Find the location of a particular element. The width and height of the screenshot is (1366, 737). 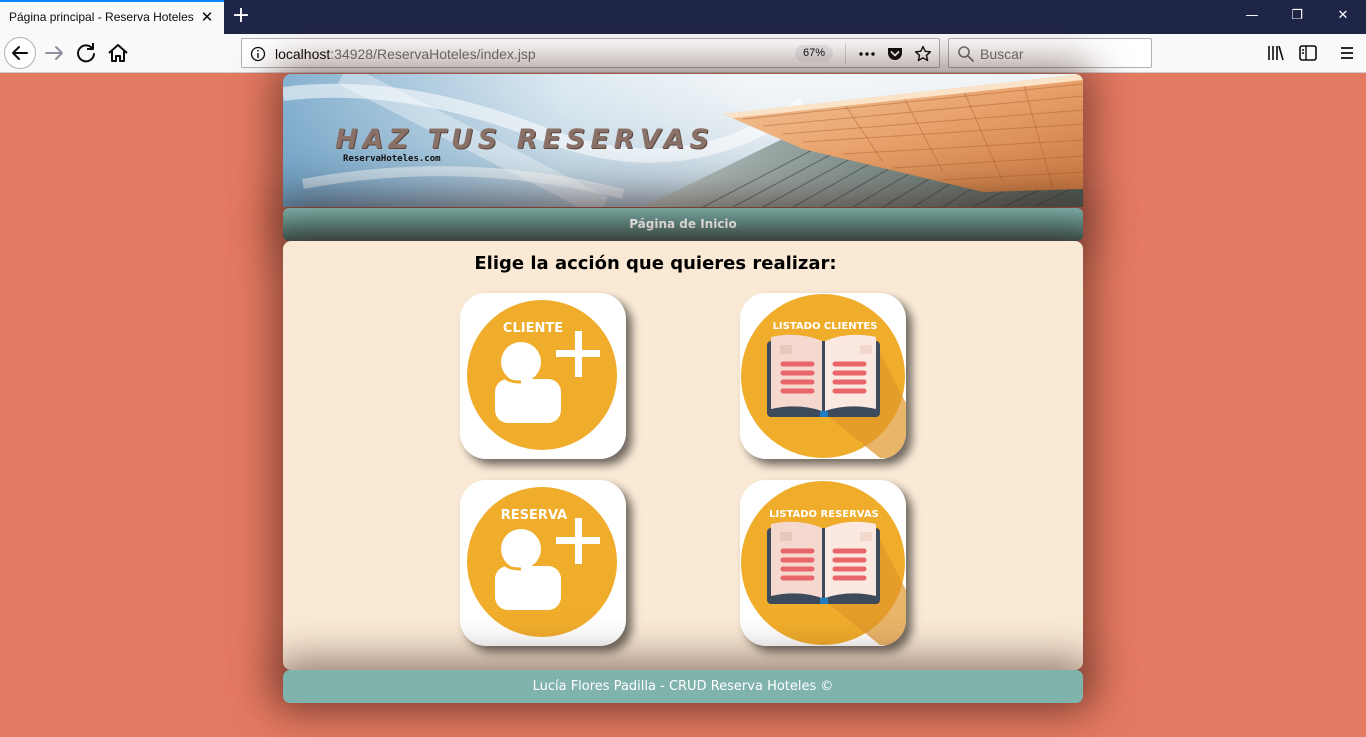

url-text: localhost:34928/ReservaHoteles/index.jsp is located at coordinates (405, 54).